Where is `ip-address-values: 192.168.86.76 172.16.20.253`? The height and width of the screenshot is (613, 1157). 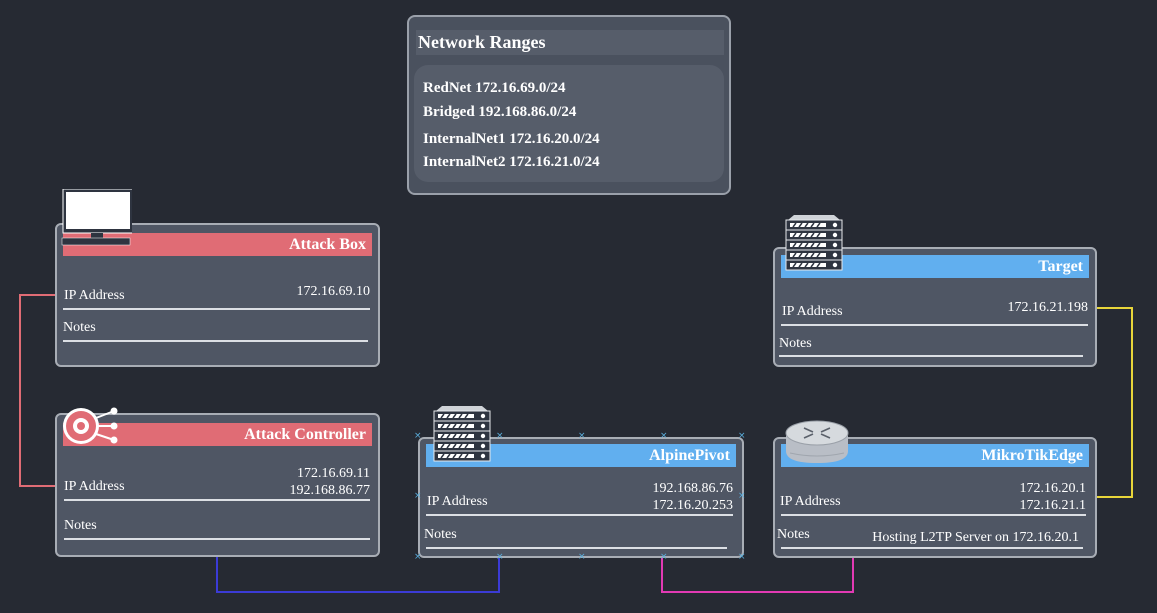
ip-address-values: 192.168.86.76 172.16.20.253 is located at coordinates (693, 497).